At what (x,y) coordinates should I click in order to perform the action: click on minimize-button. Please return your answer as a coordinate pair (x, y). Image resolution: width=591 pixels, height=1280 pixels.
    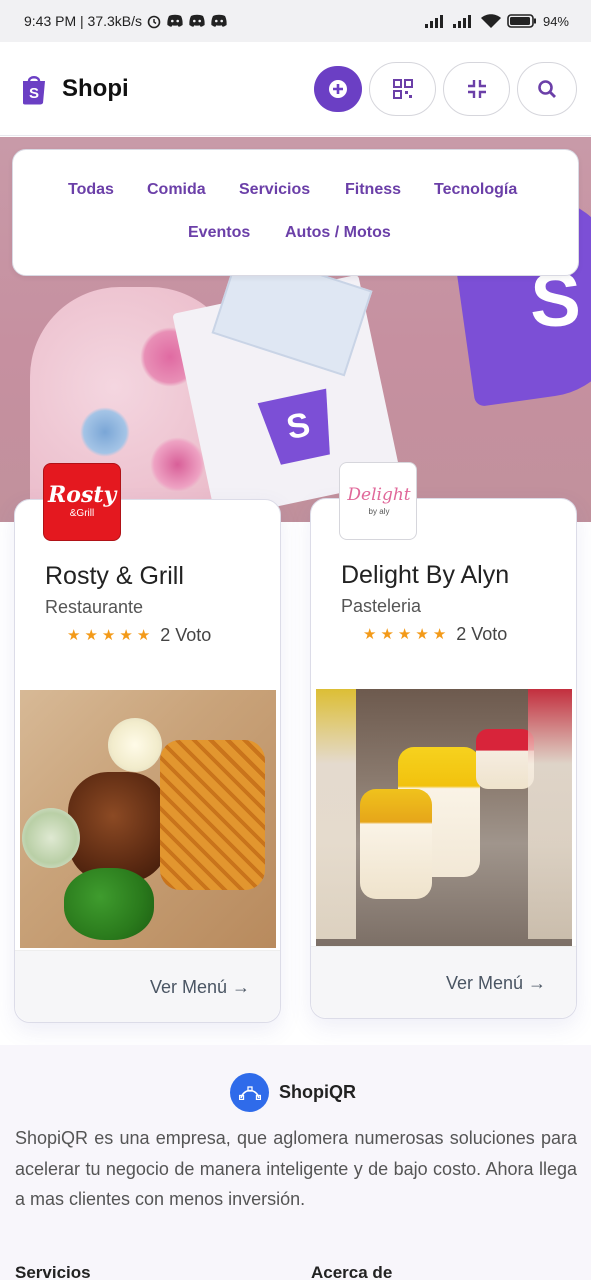
    Looking at the image, I should click on (476, 88).